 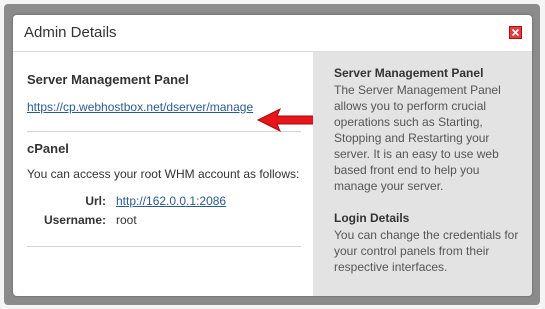 I want to click on close-button, so click(x=515, y=32).